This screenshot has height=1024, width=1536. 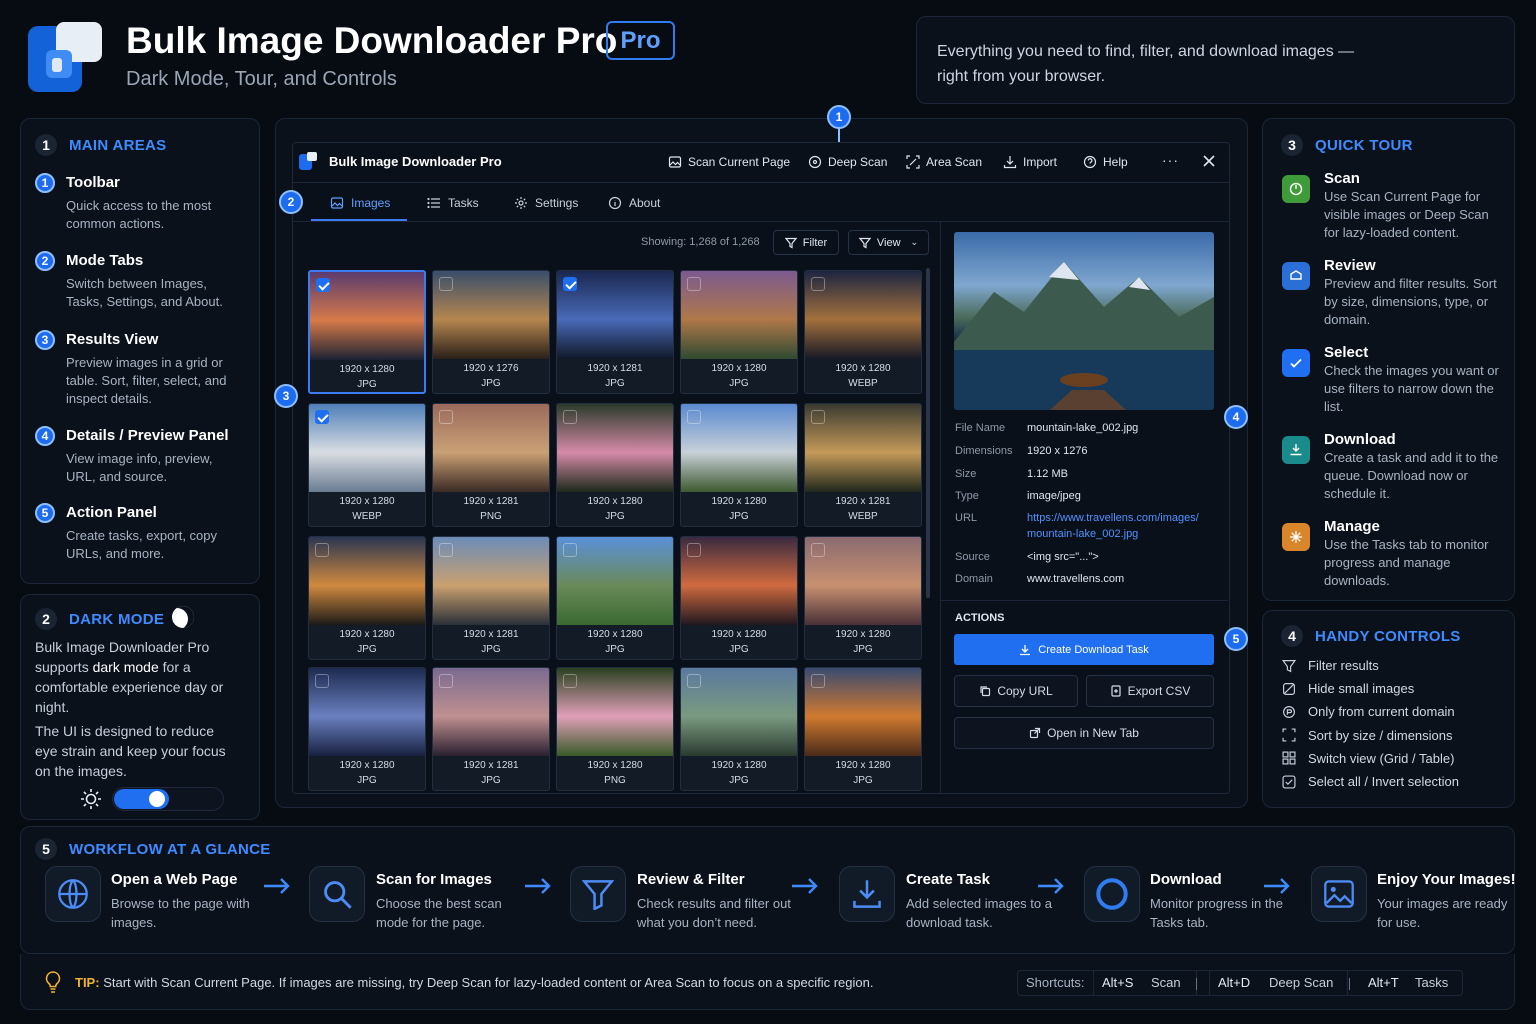 What do you see at coordinates (463, 203) in the screenshot?
I see `tab-label: Tasks` at bounding box center [463, 203].